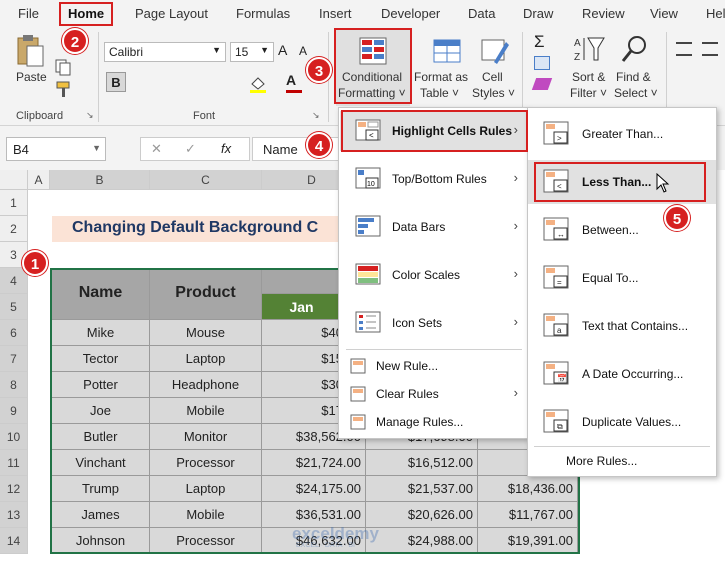 The width and height of the screenshot is (725, 568). I want to click on step-badge-4: 4, so click(319, 145).